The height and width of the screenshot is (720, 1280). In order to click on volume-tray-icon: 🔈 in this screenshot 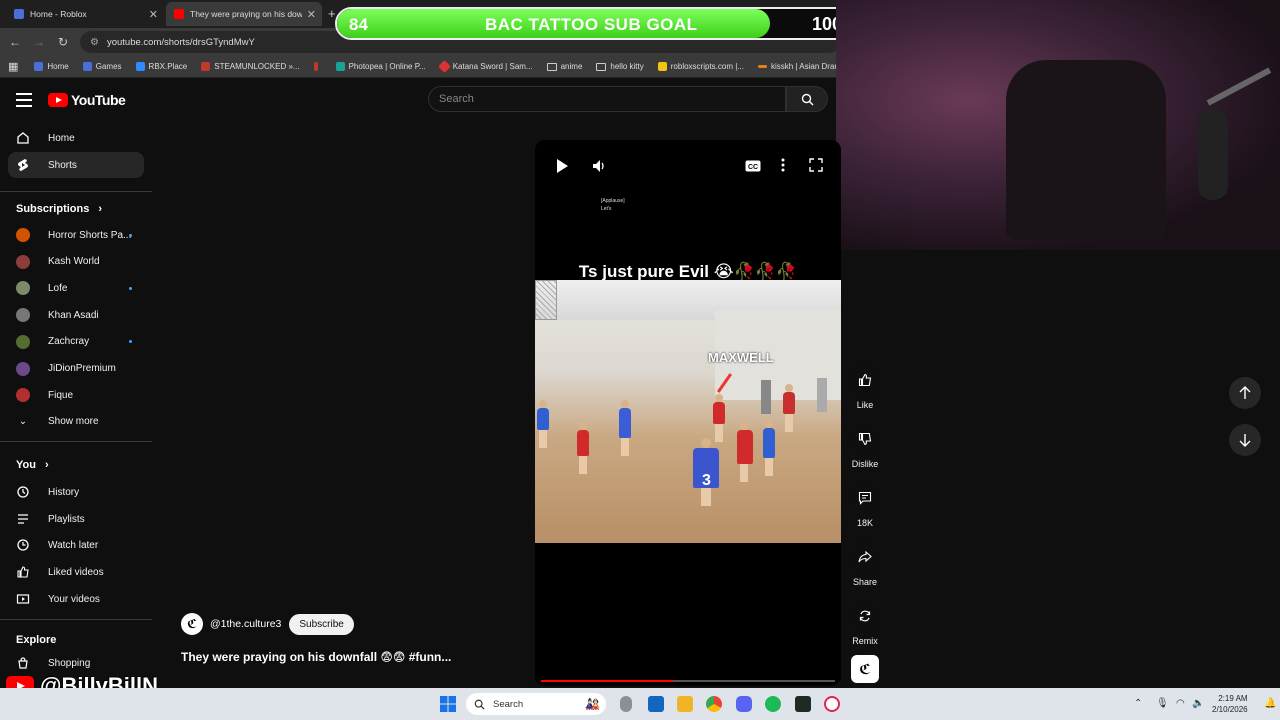, I will do `click(1198, 703)`.